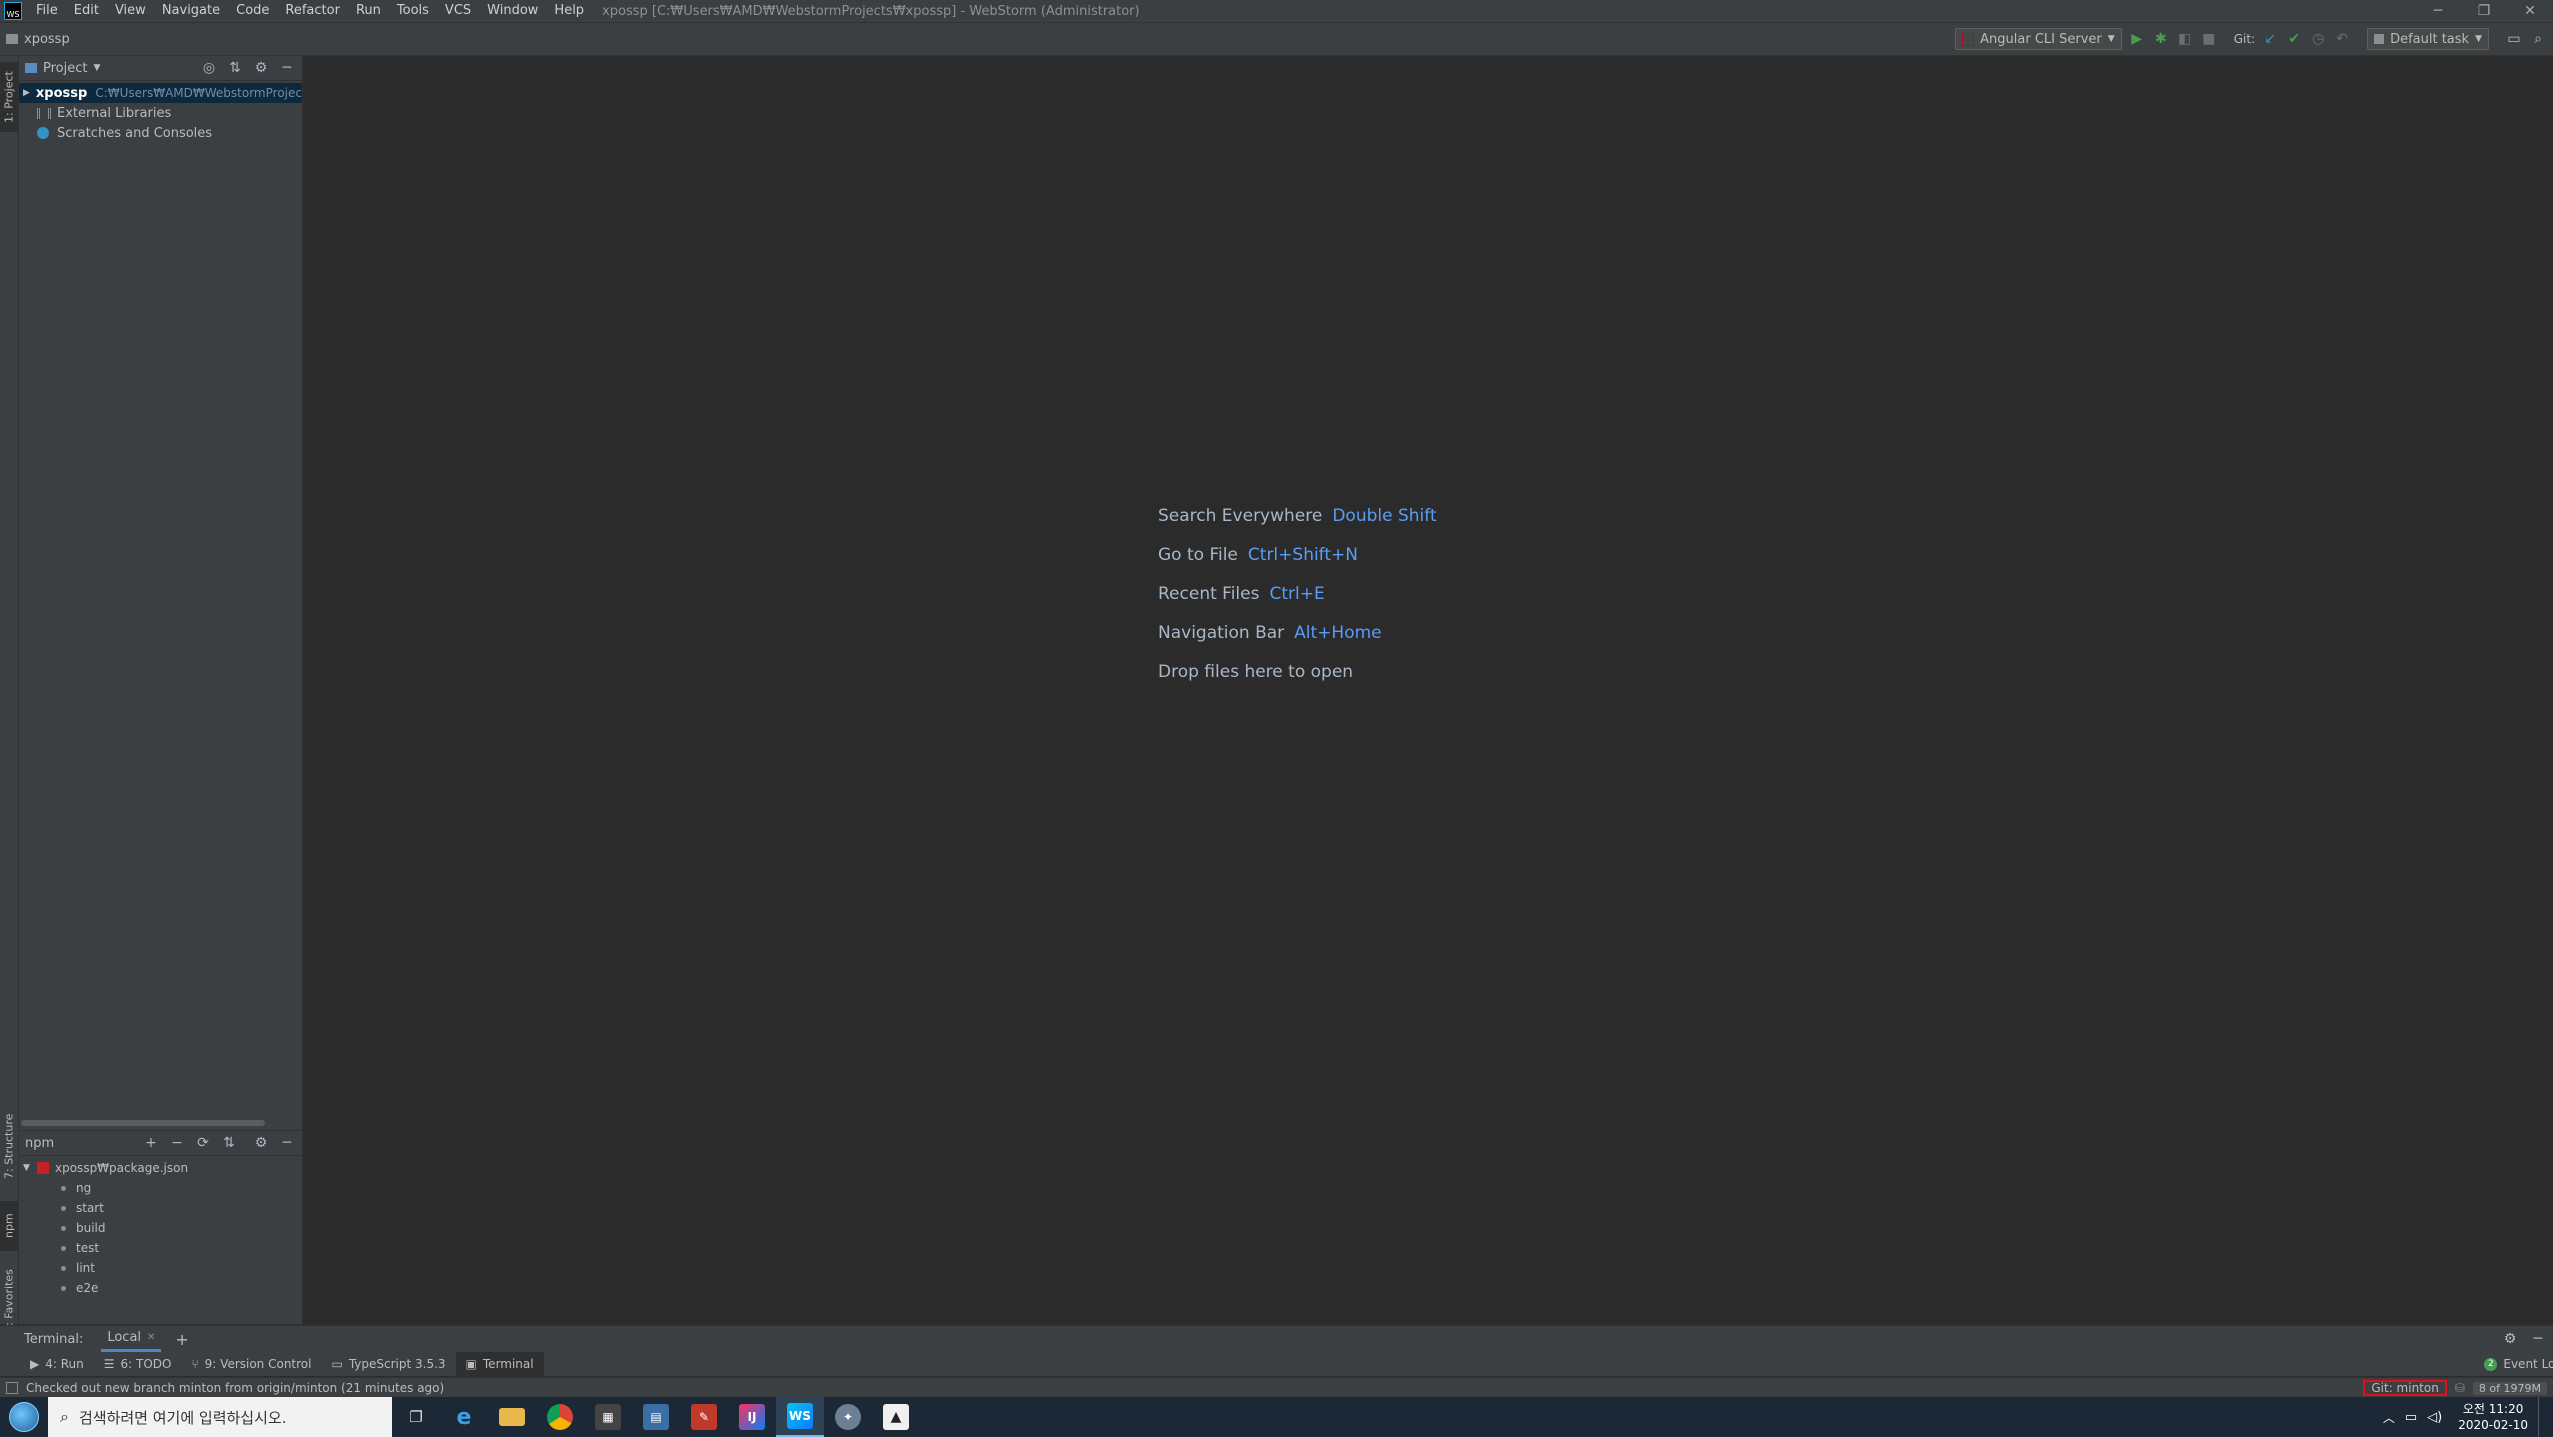 This screenshot has height=1437, width=2553. I want to click on taskbar-app-explorer, so click(512, 1417).